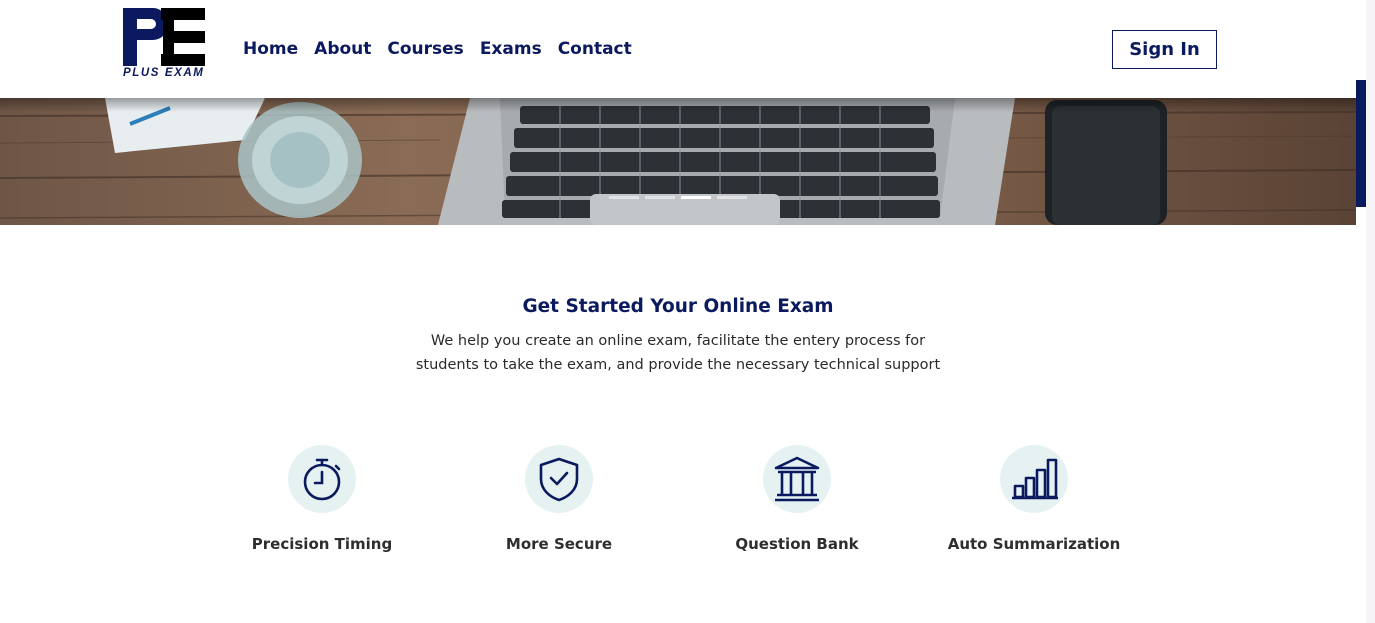 The height and width of the screenshot is (623, 1375). What do you see at coordinates (1370, 311) in the screenshot?
I see `scrollbar-track` at bounding box center [1370, 311].